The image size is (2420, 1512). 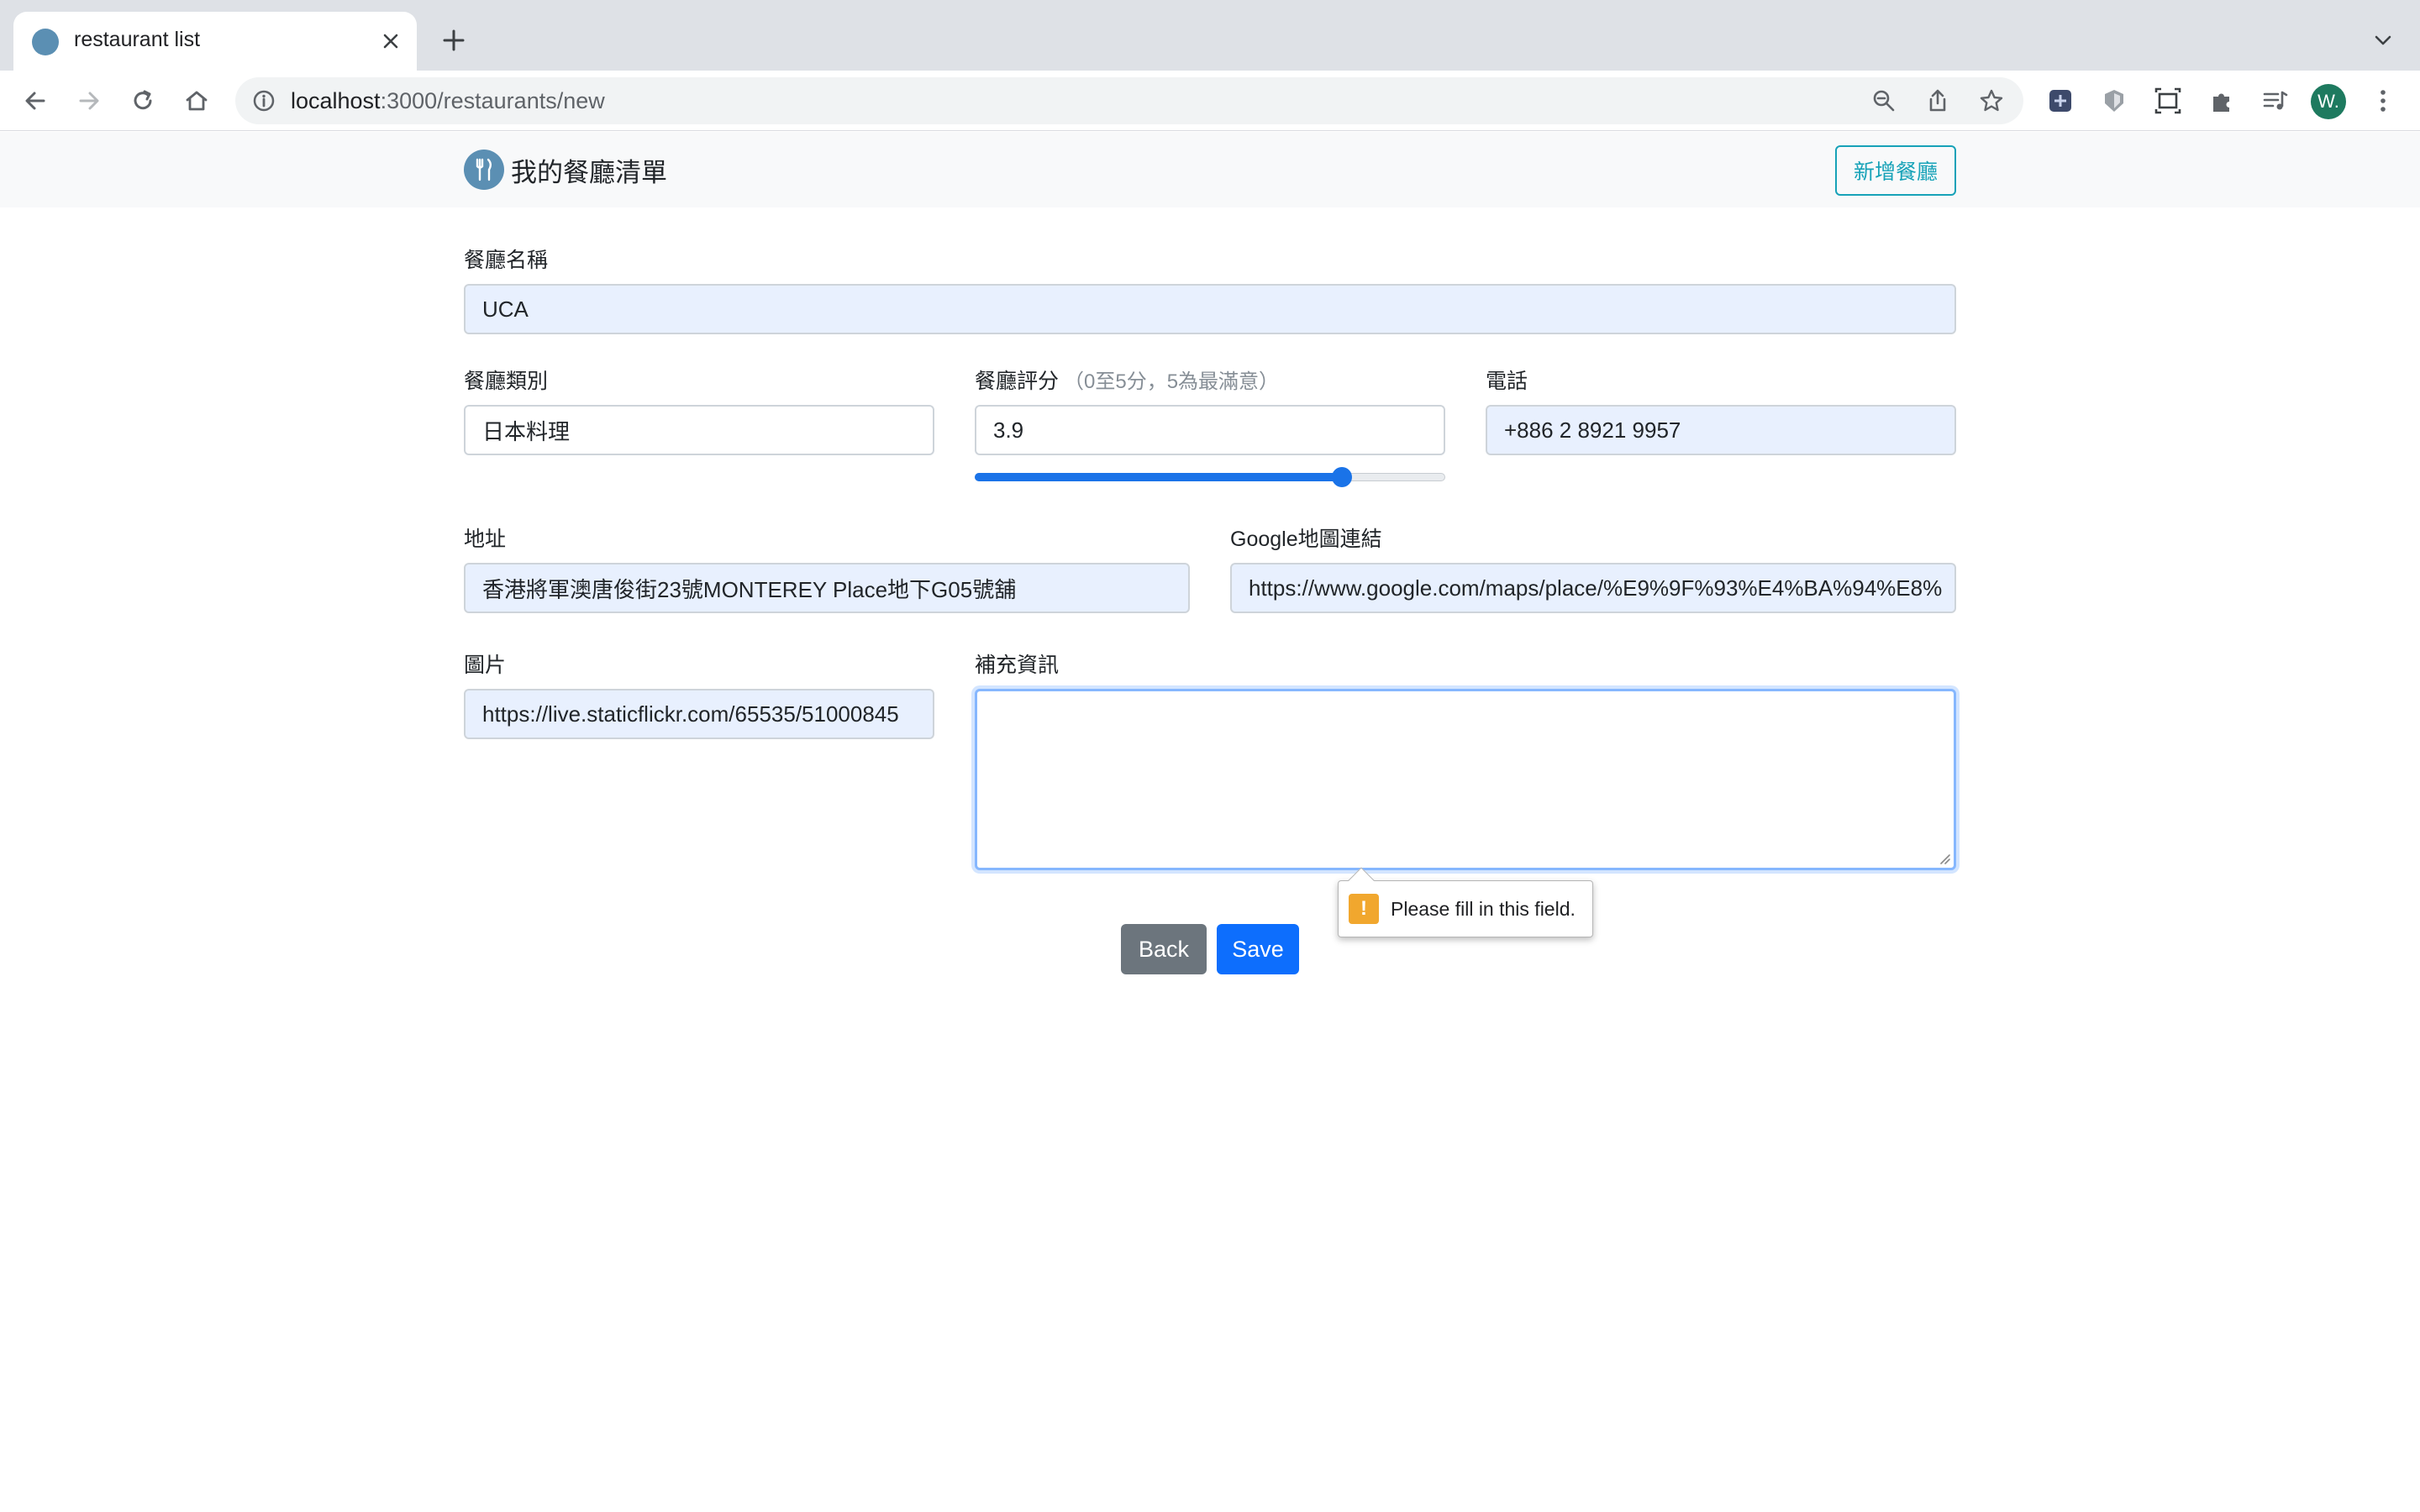 I want to click on phone-input: +886 2 8921 9957, so click(x=1721, y=430).